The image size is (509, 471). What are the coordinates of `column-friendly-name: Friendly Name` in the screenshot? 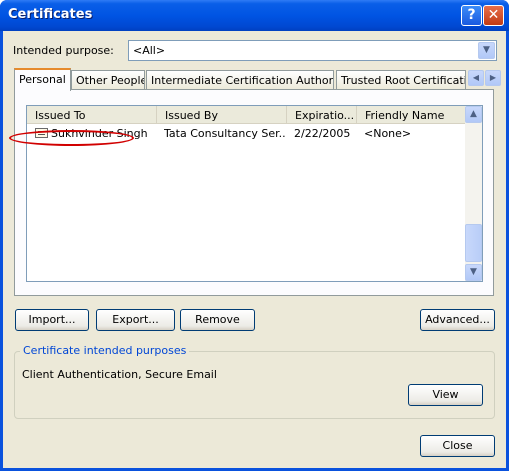 It's located at (412, 115).